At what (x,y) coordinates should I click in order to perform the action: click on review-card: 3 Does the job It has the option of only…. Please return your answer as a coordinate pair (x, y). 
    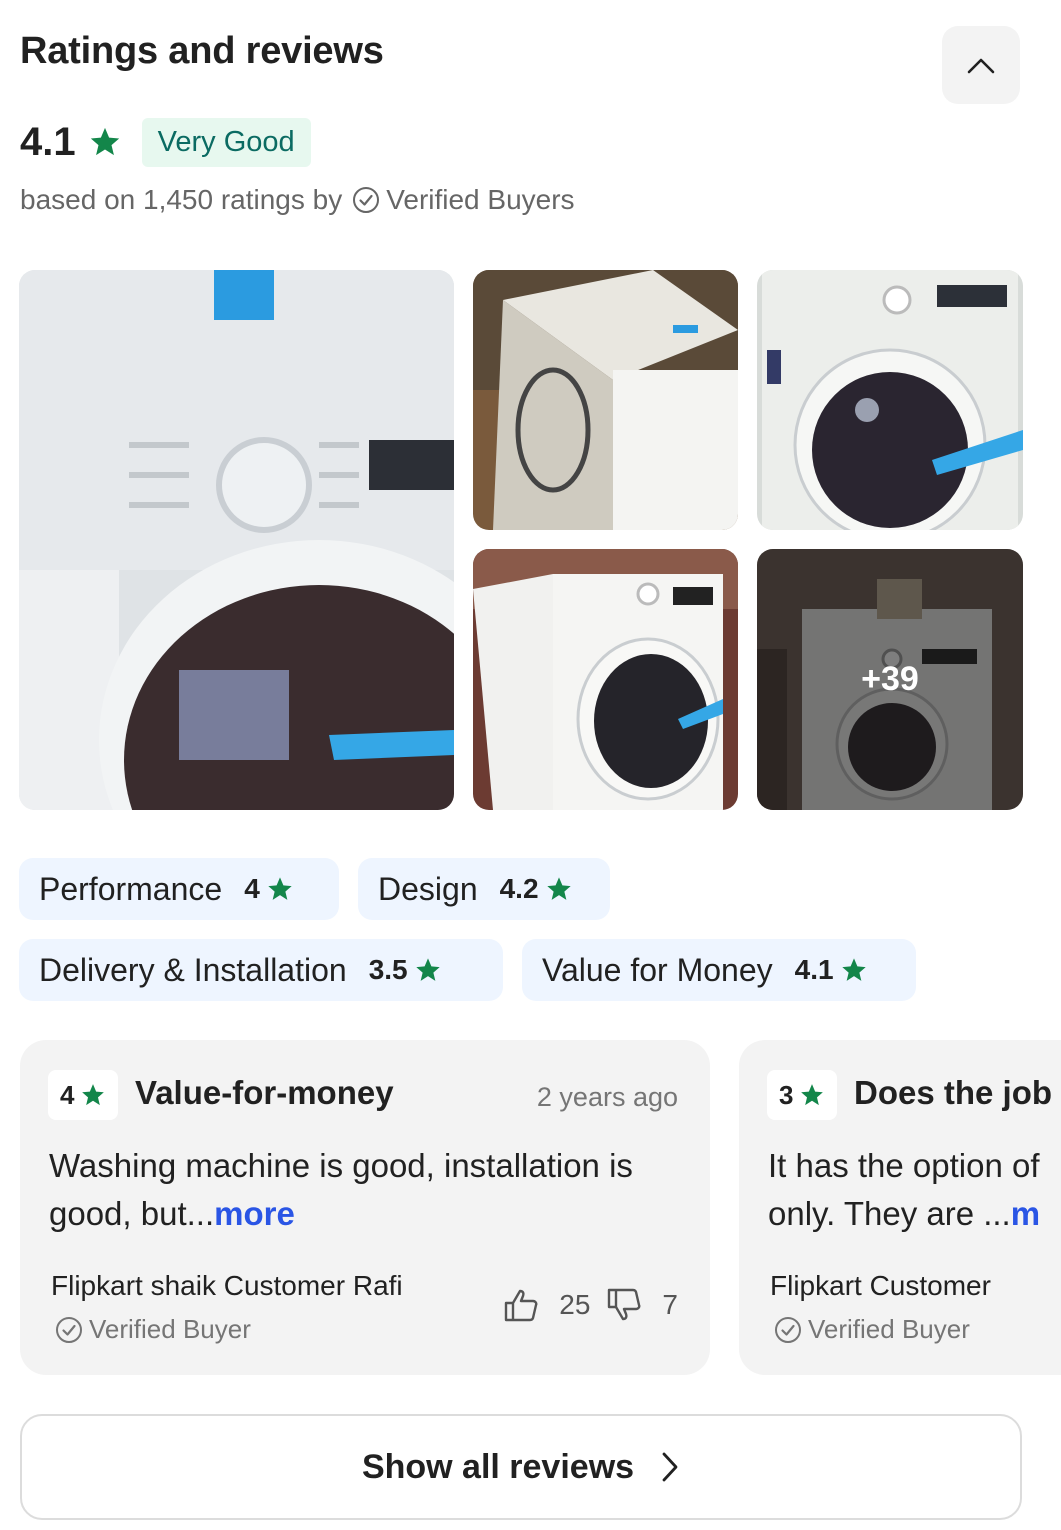
    Looking at the image, I should click on (900, 1207).